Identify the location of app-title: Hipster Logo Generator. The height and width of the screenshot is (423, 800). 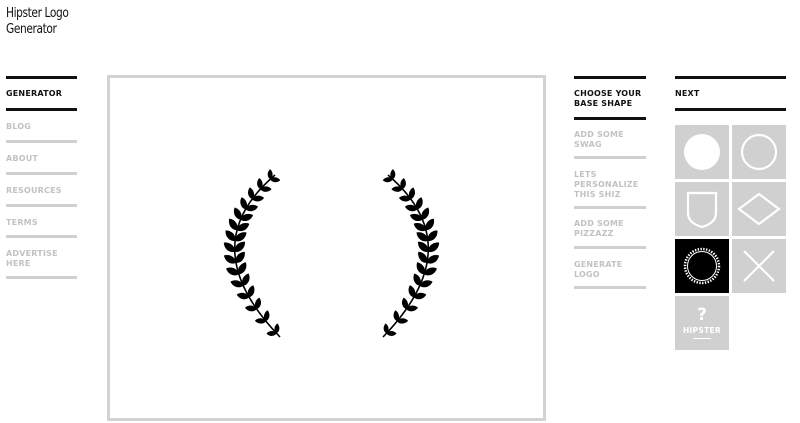
(43, 22).